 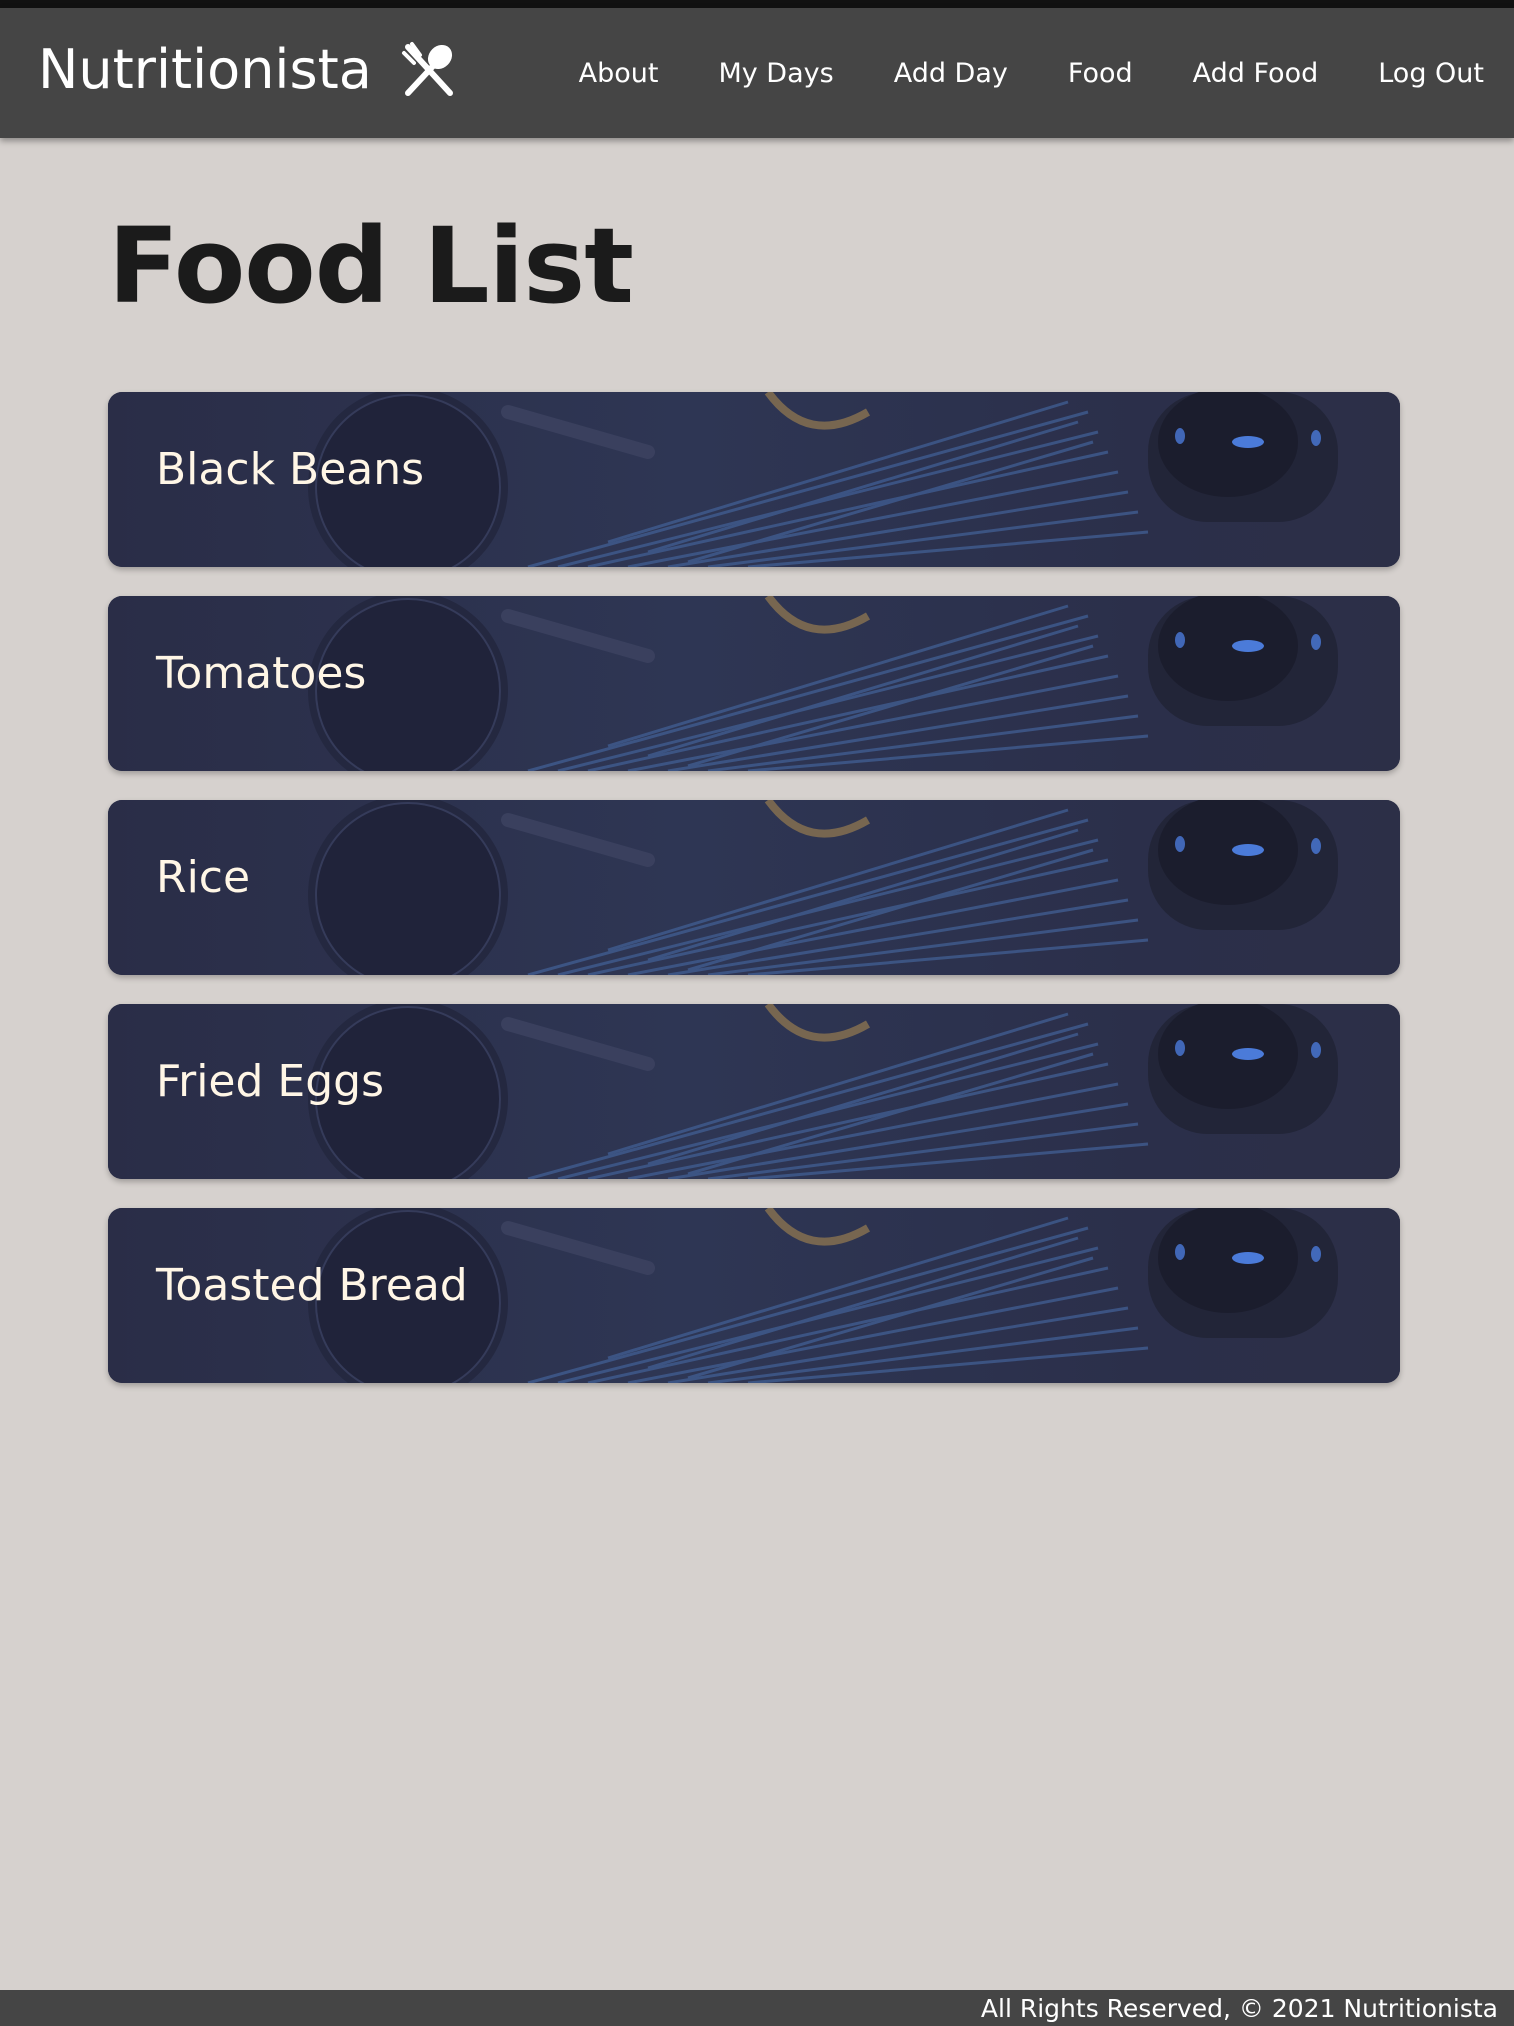 I want to click on page-title: Food List, so click(x=371, y=266).